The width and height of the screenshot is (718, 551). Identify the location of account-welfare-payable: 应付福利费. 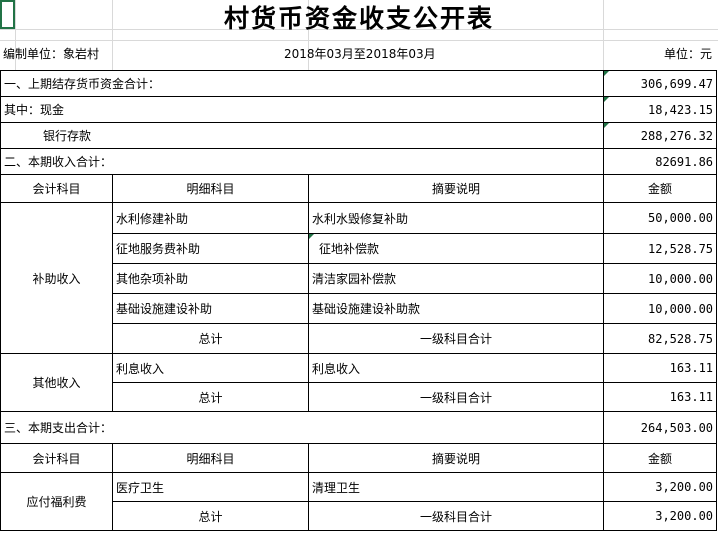
(56, 501).